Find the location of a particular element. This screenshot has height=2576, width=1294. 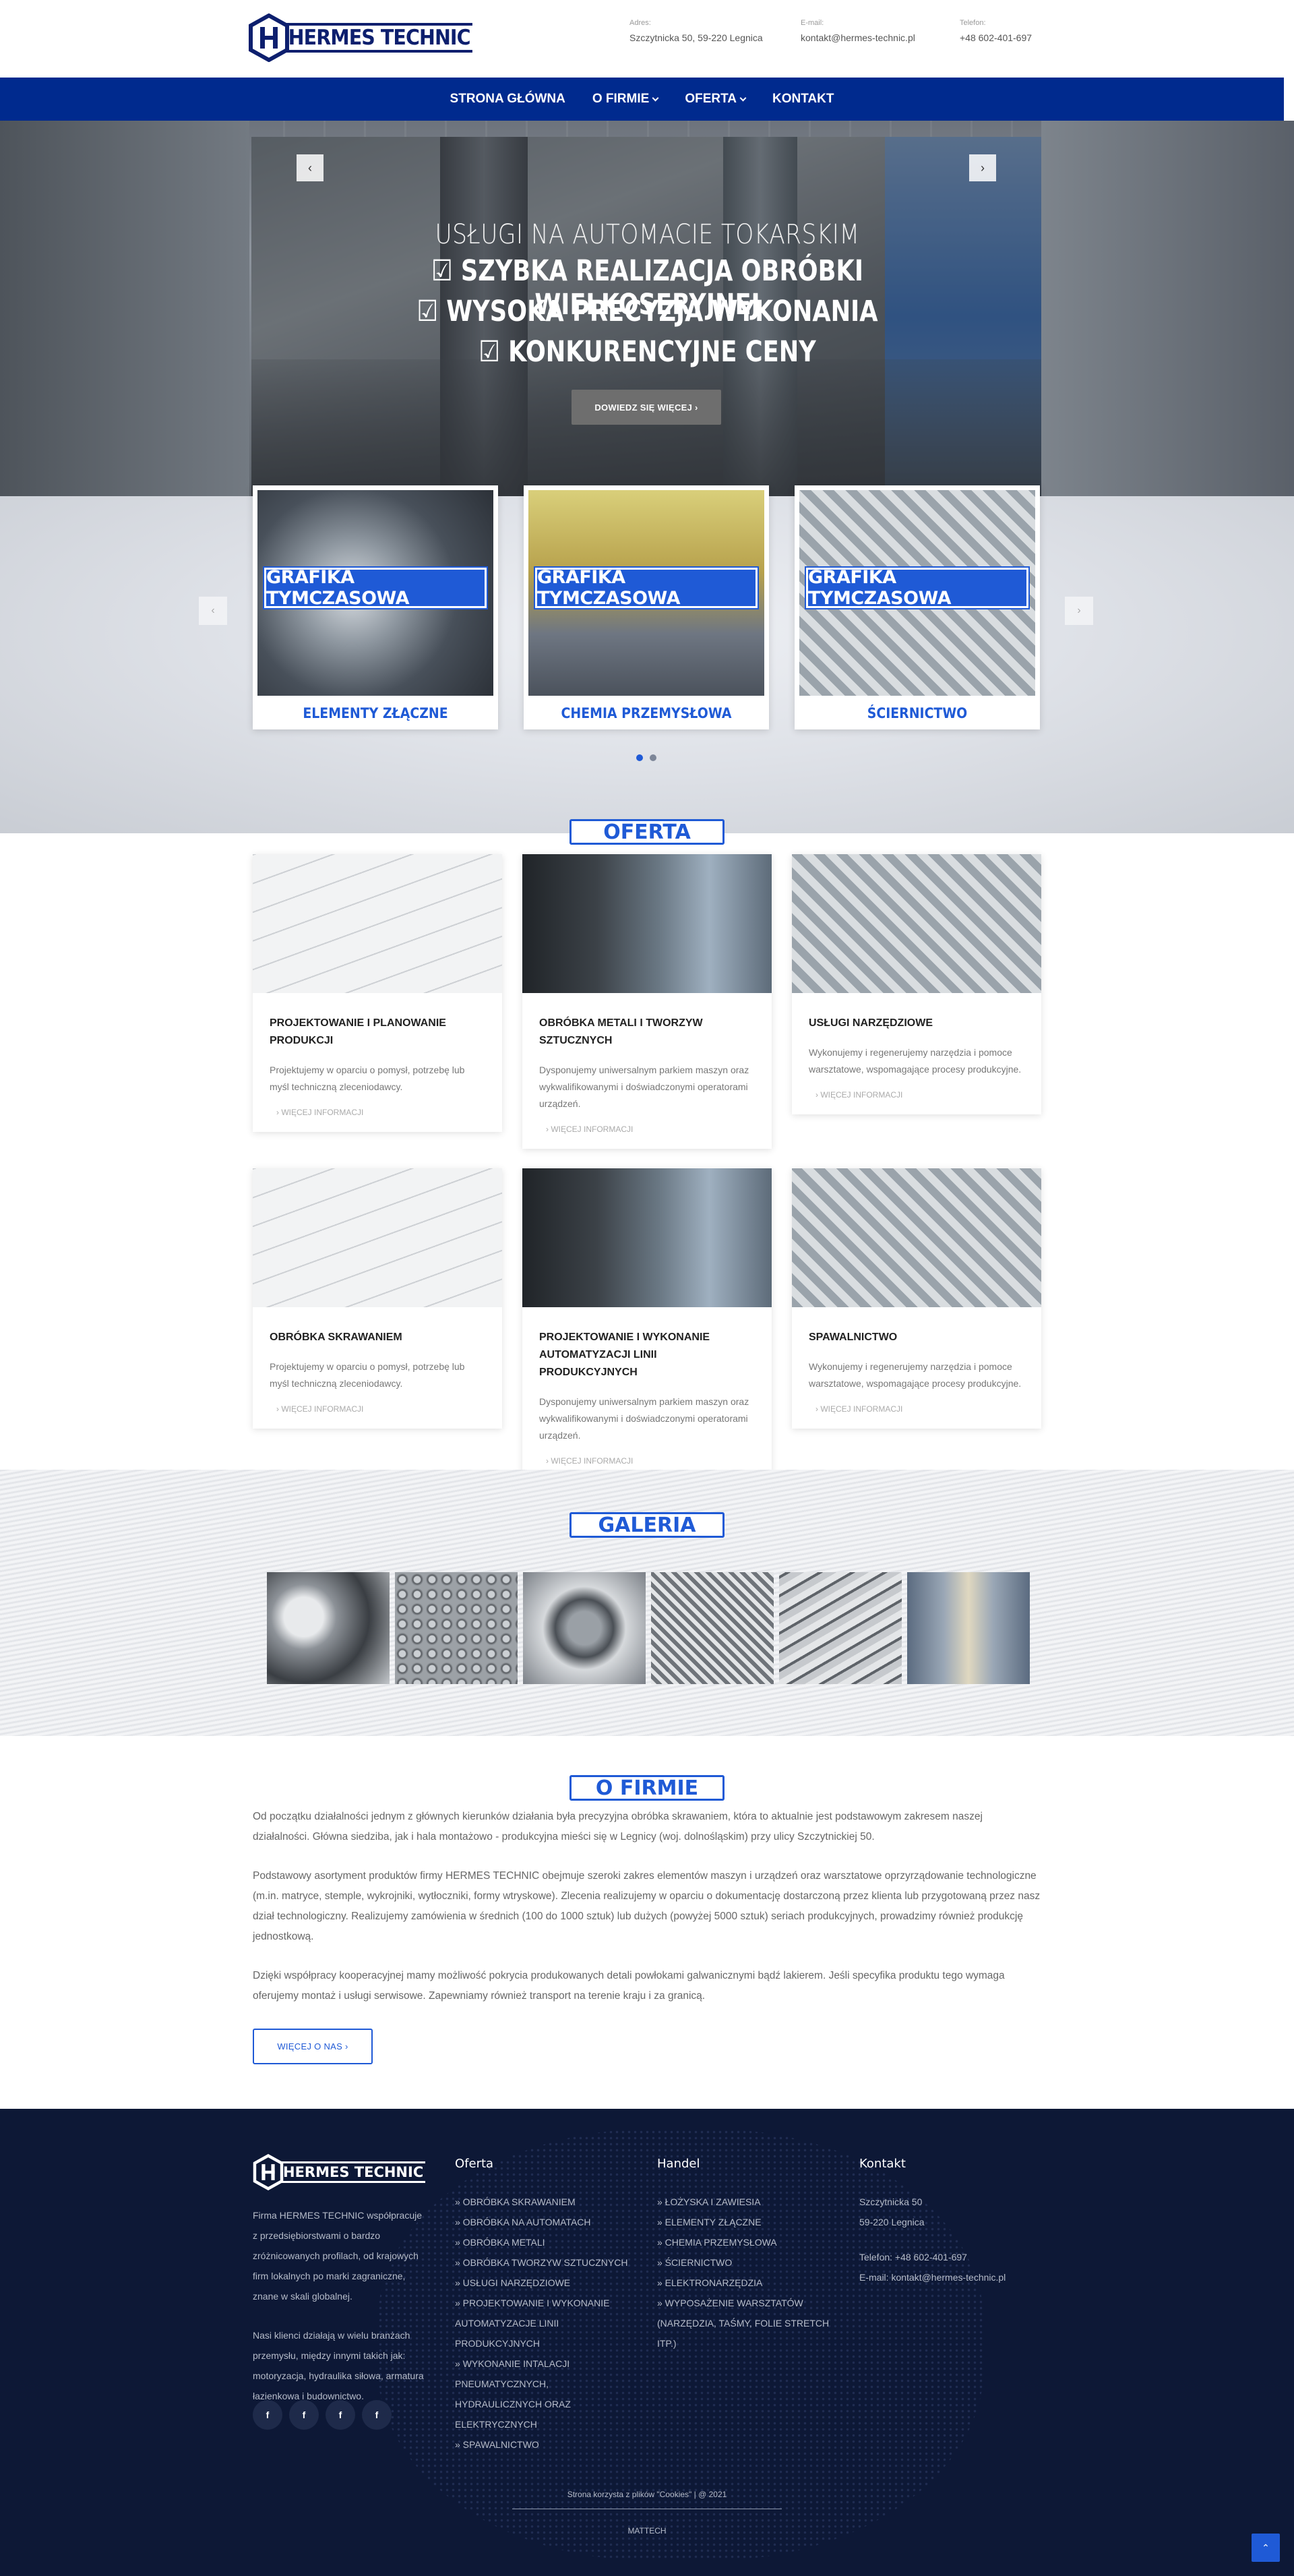

chevron-right-icon: › is located at coordinates (1079, 610).